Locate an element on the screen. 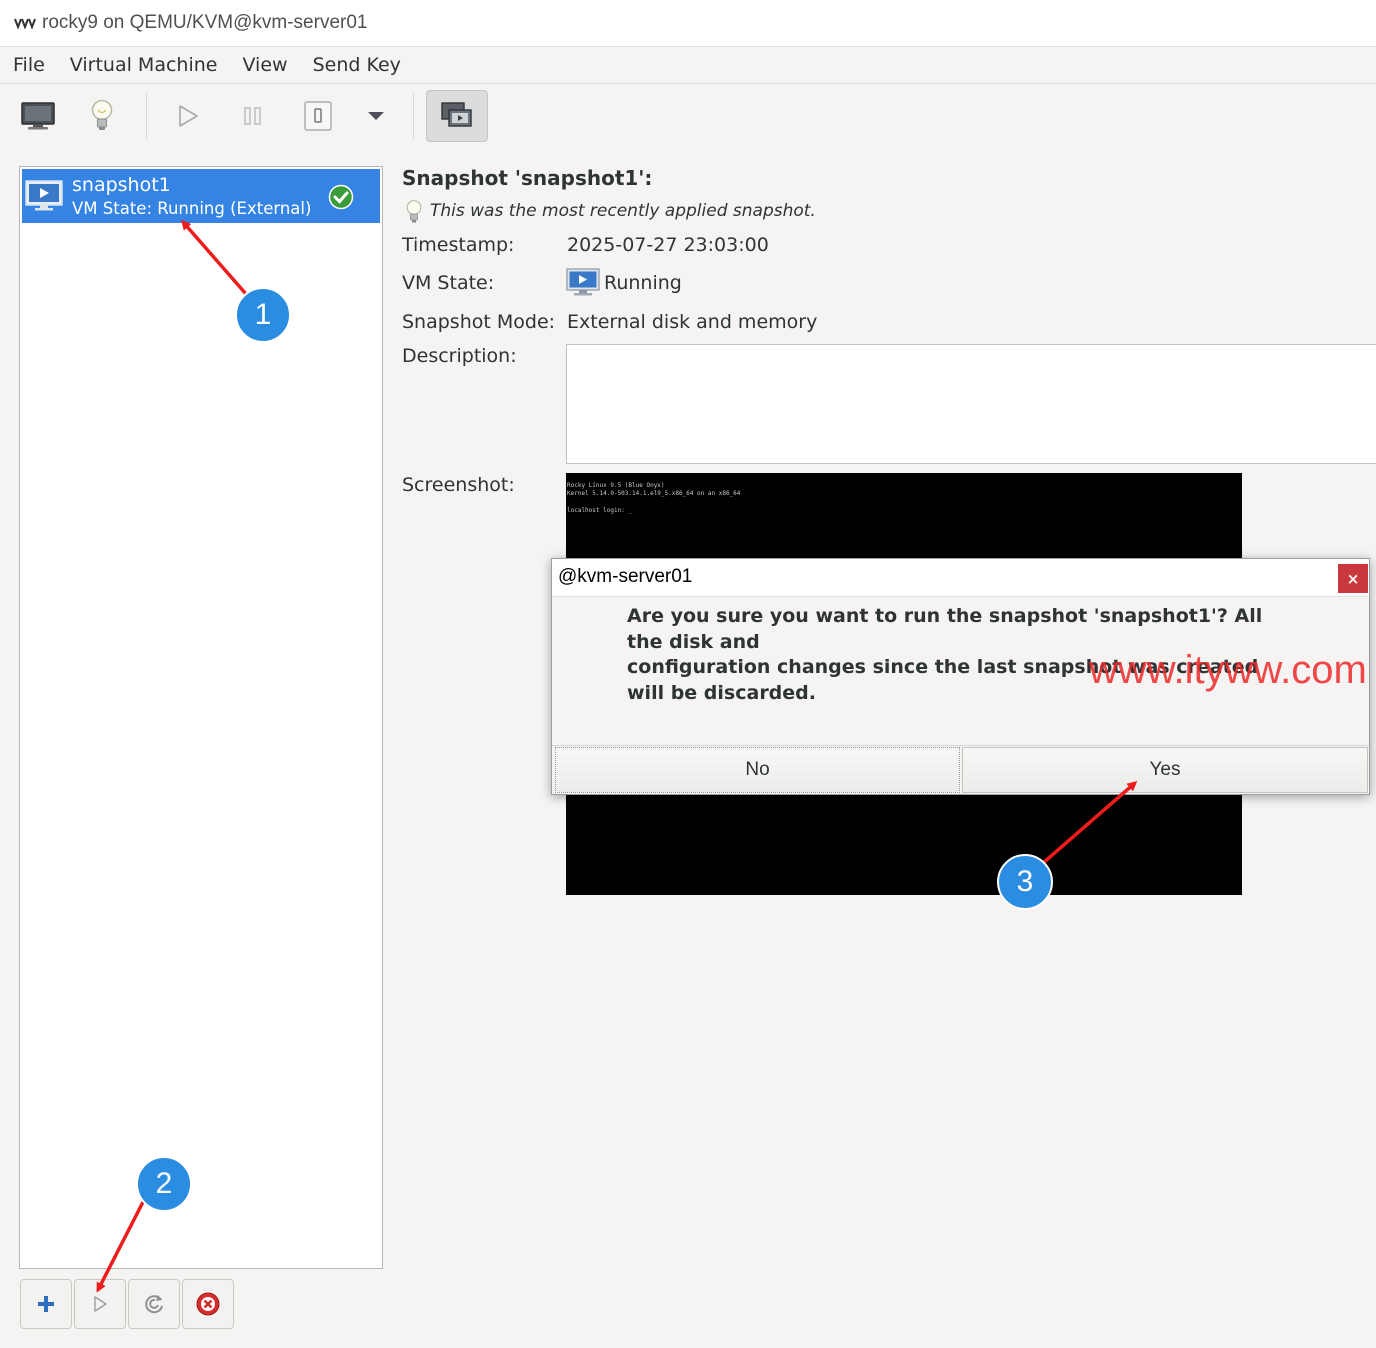 This screenshot has width=1376, height=1348. annotation-badge-2: 2 is located at coordinates (164, 1184).